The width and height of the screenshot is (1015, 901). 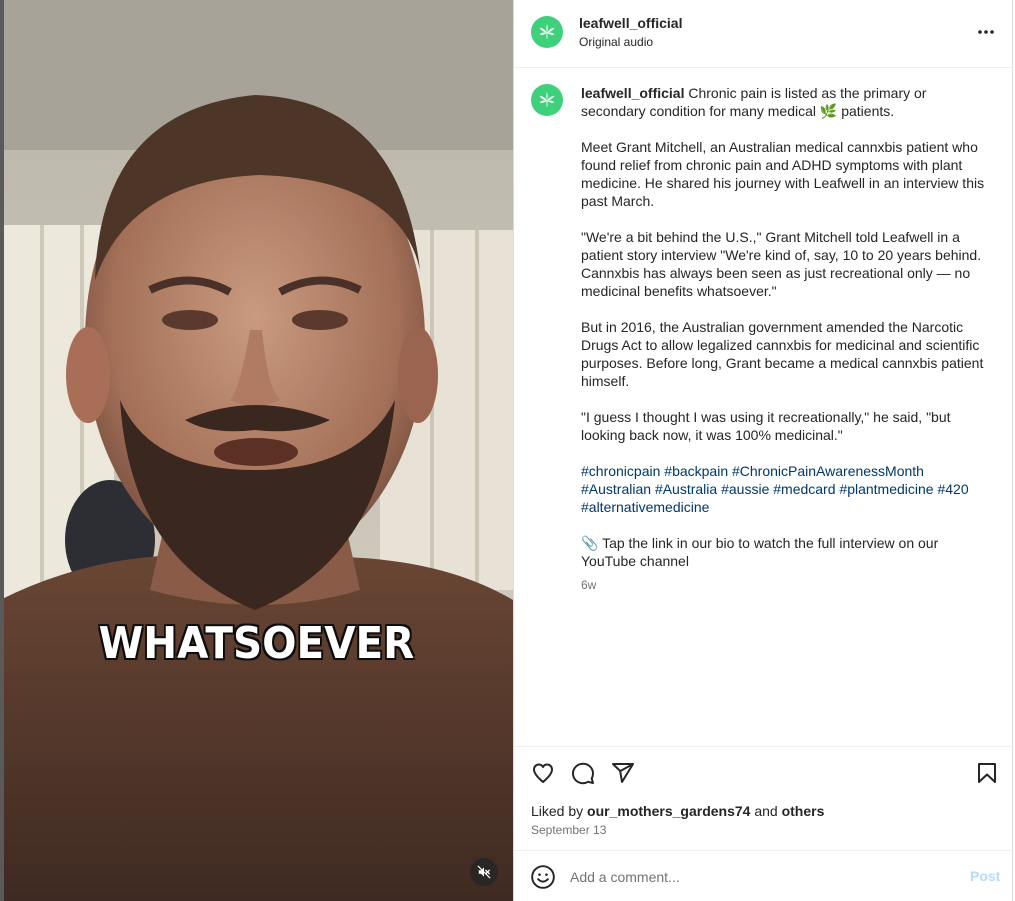 What do you see at coordinates (256, 643) in the screenshot?
I see `video-caption: WHATSOEVER` at bounding box center [256, 643].